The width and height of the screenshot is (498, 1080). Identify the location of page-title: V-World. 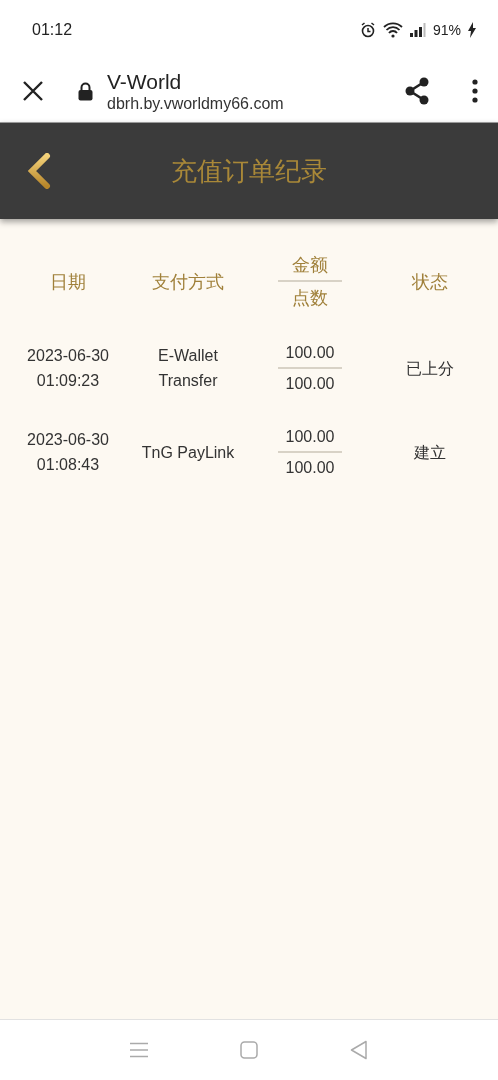
(145, 81).